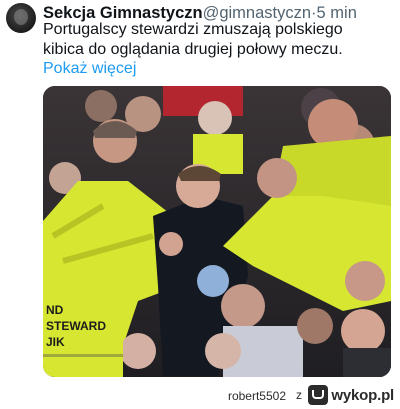 This screenshot has width=400, height=409. Describe the element at coordinates (299, 395) in the screenshot. I see `footer-connector: z` at that location.